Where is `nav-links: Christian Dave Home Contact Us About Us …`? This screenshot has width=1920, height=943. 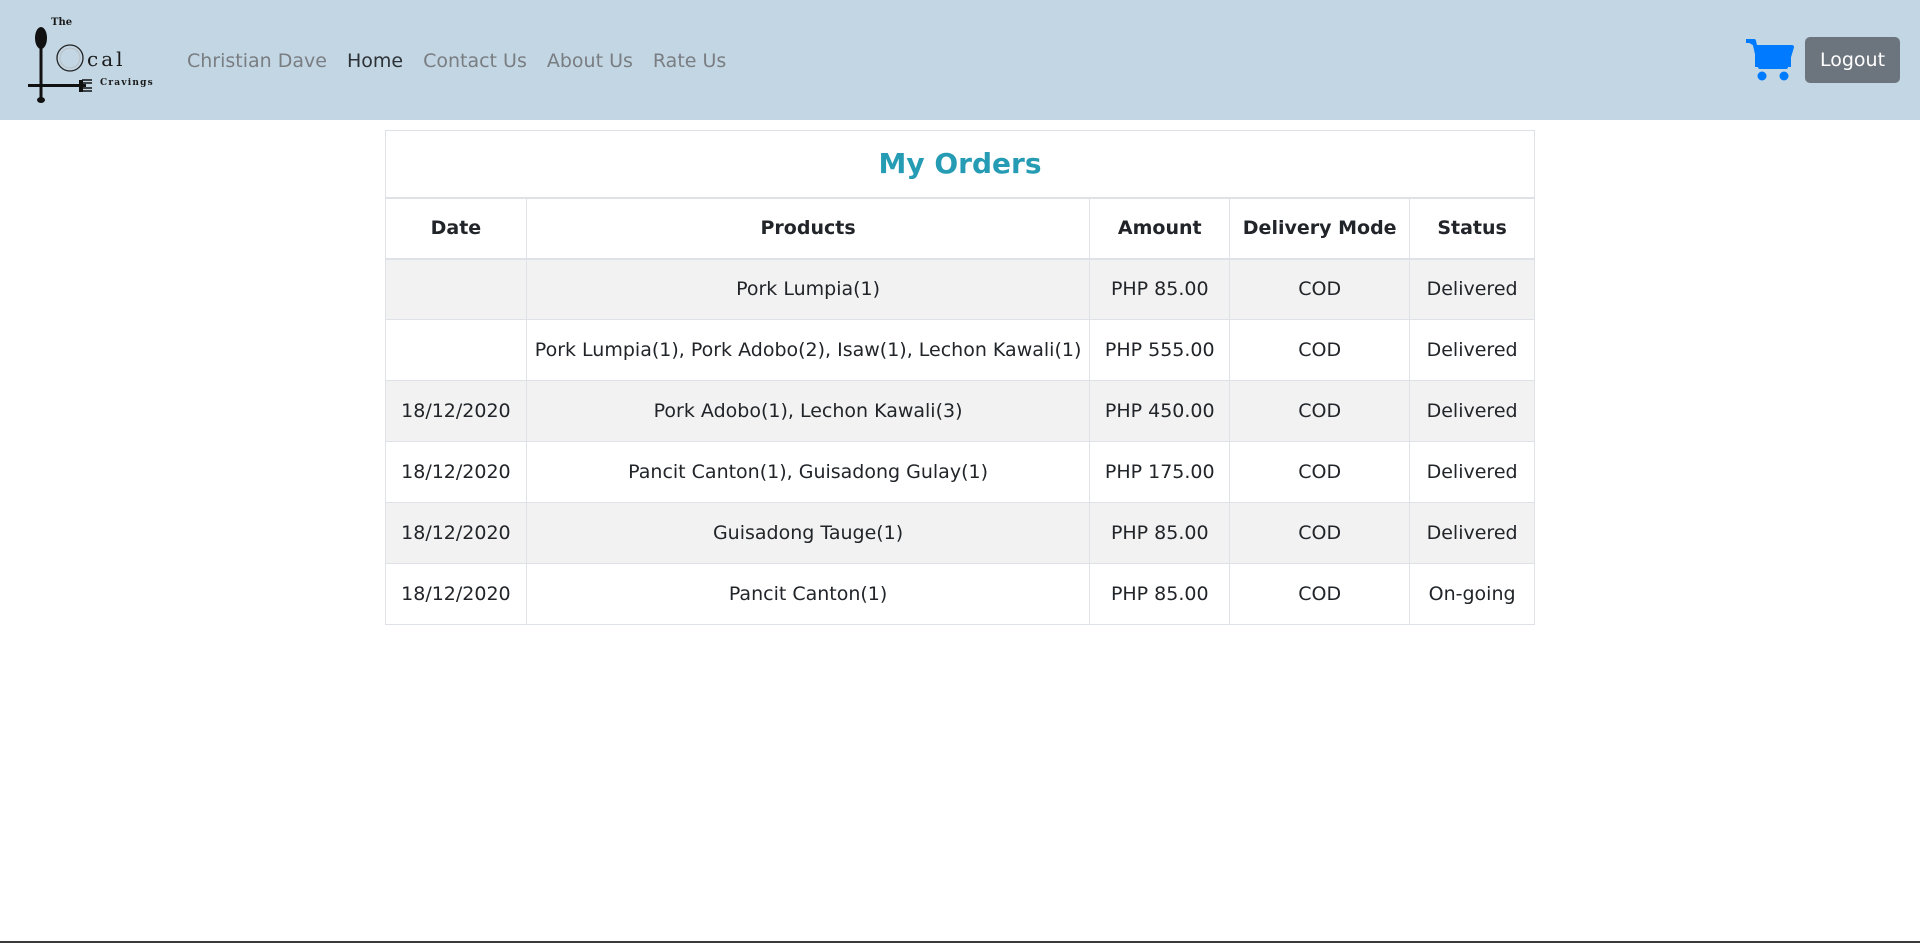 nav-links: Christian Dave Home Contact Us About Us … is located at coordinates (466, 61).